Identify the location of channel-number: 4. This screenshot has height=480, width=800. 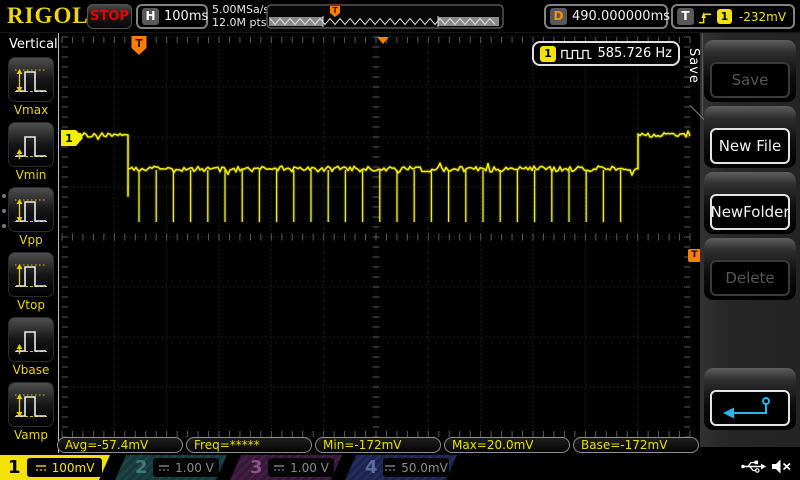
(371, 467).